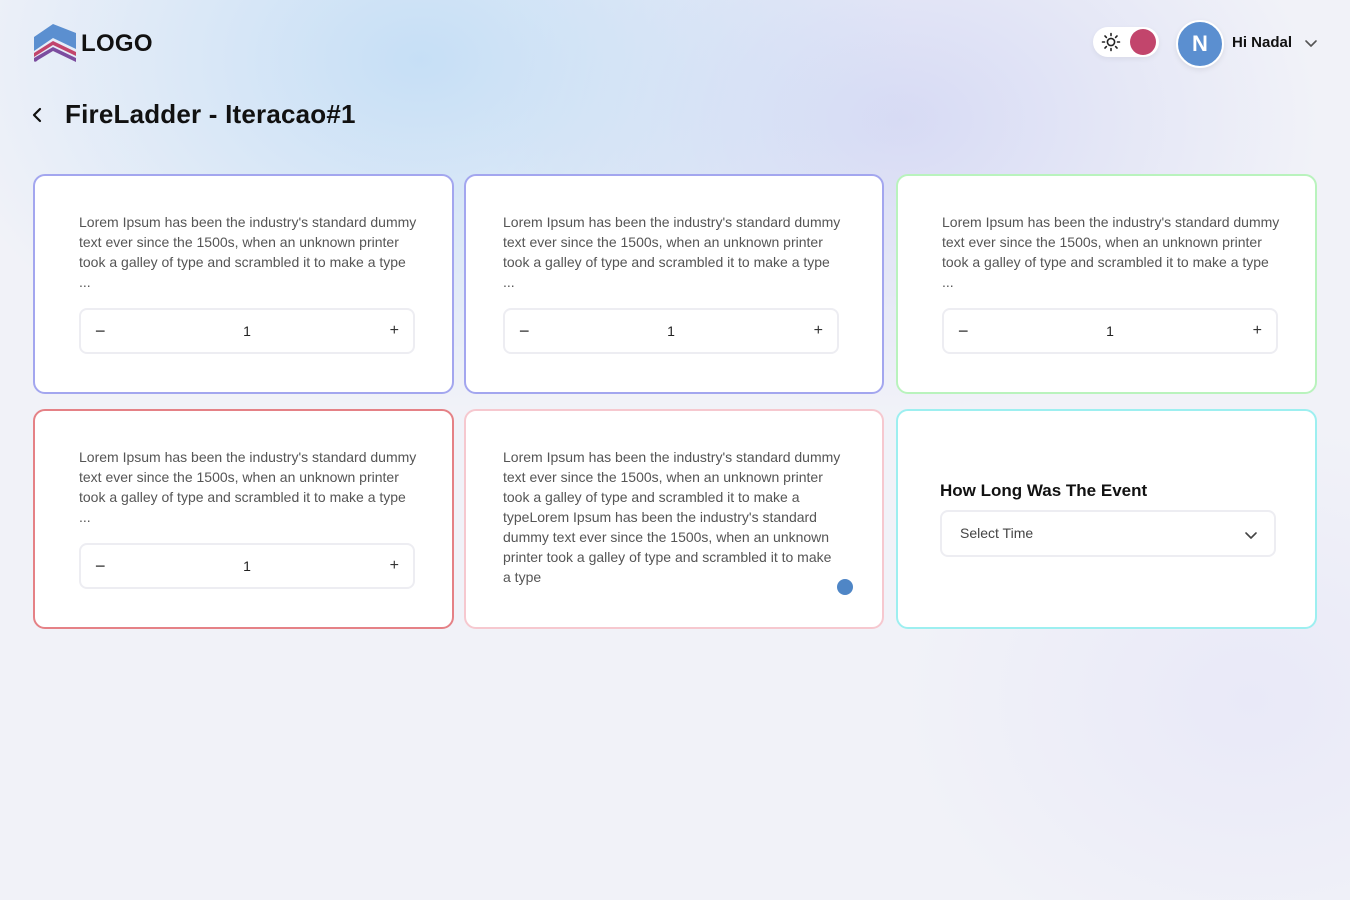 Image resolution: width=1350 pixels, height=900 pixels. I want to click on theme-toggle, so click(1126, 42).